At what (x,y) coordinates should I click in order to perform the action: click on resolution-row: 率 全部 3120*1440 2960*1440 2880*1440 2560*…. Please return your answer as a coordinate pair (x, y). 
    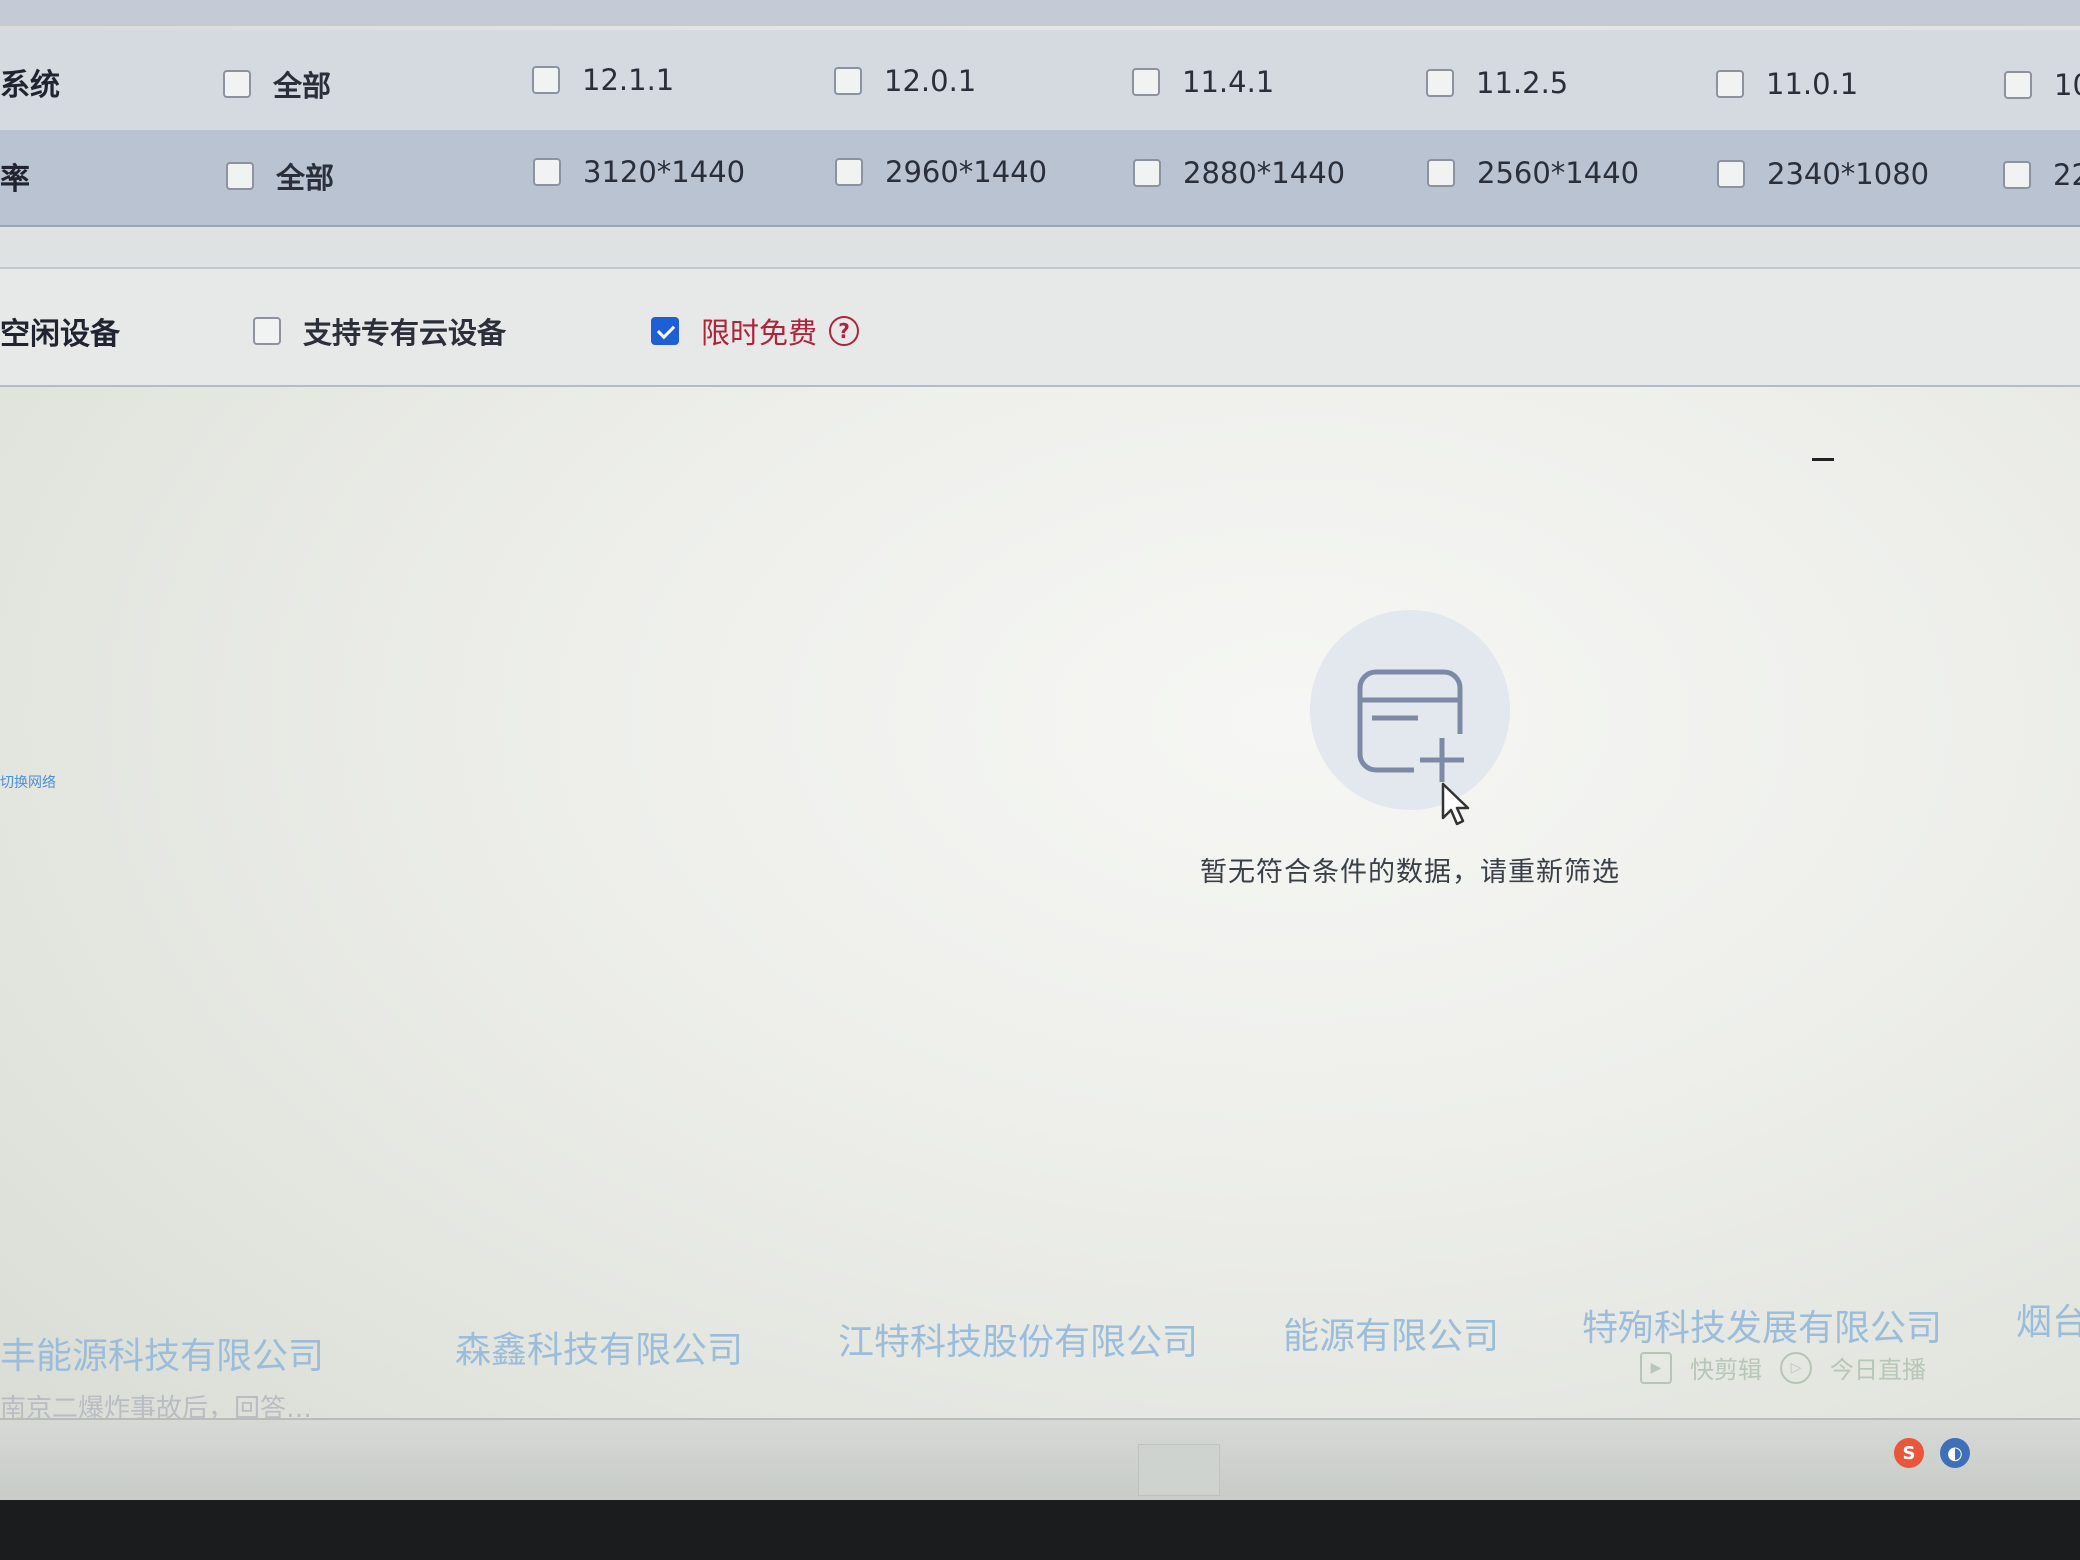
    Looking at the image, I should click on (1040, 178).